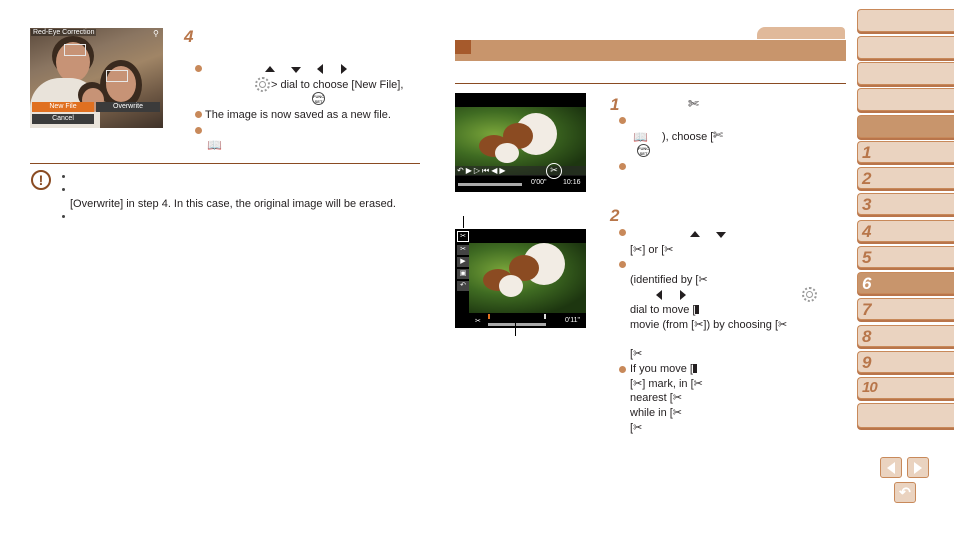 The width and height of the screenshot is (954, 534). Describe the element at coordinates (905, 283) in the screenshot. I see `sidebar-chapter-6: 6` at that location.